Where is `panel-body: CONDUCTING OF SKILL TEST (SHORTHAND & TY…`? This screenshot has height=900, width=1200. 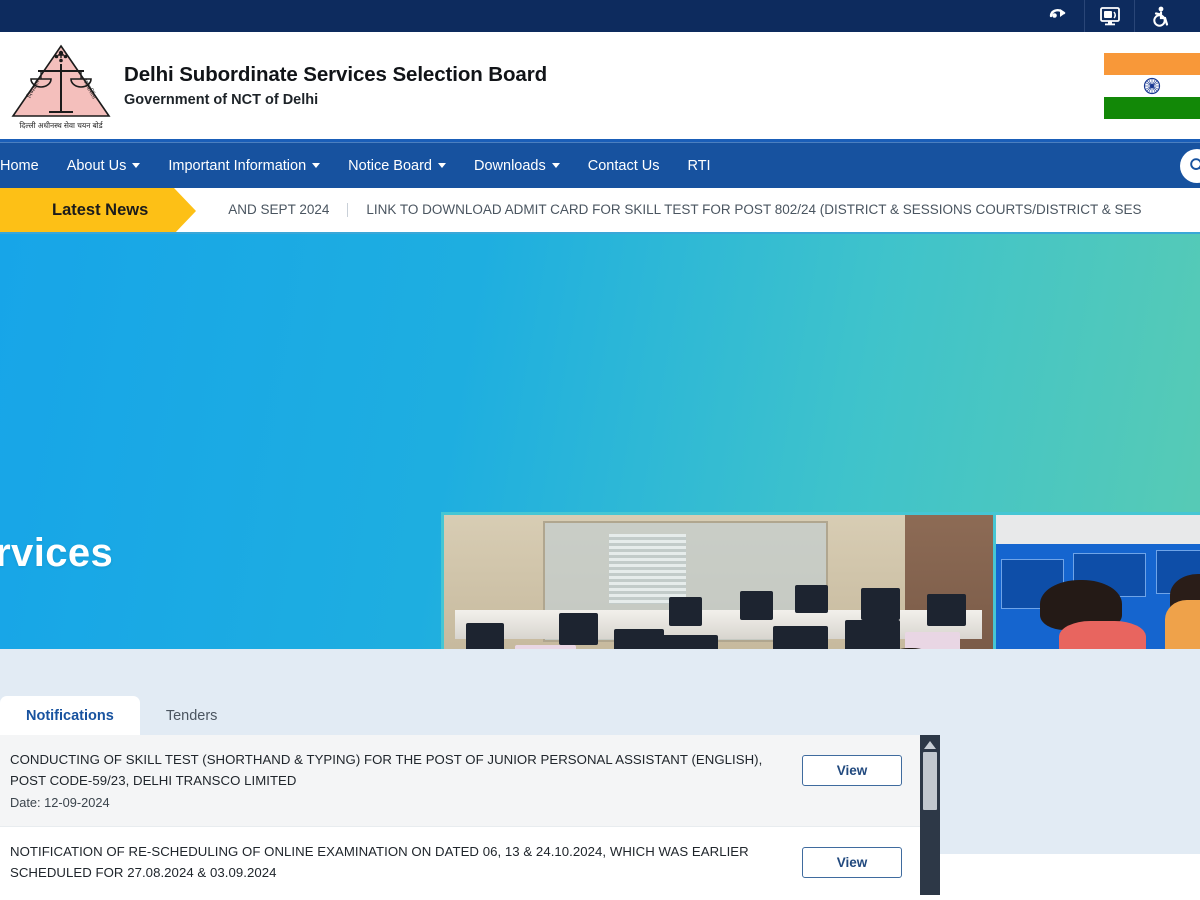
panel-body: CONDUCTING OF SKILL TEST (SHORTHAND & TY… is located at coordinates (470, 815).